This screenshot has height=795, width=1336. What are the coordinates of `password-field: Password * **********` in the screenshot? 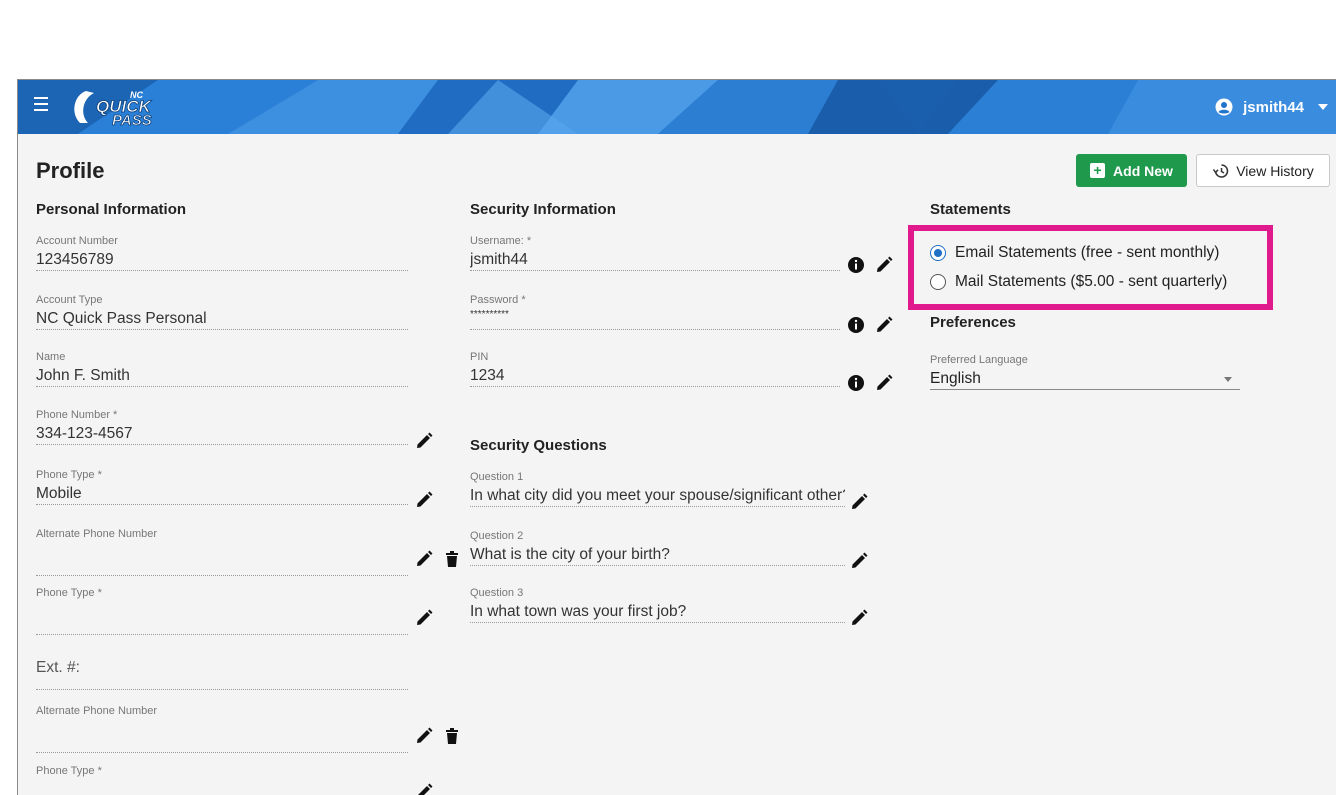 It's located at (655, 312).